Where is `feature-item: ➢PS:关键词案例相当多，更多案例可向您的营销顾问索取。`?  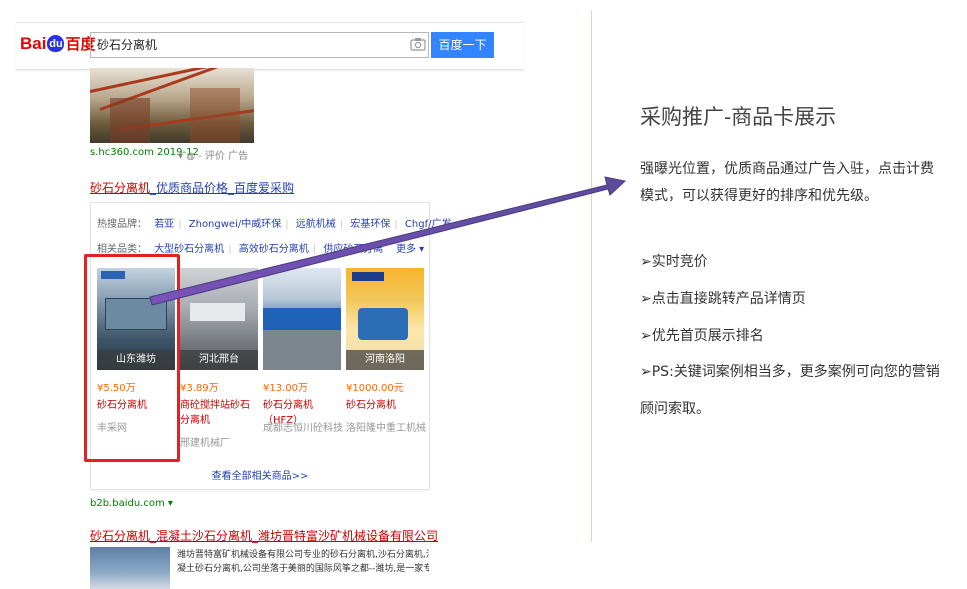
feature-item: ➢PS:关键词案例相当多，更多案例可向您的营销顾问索取。 is located at coordinates (792, 391).